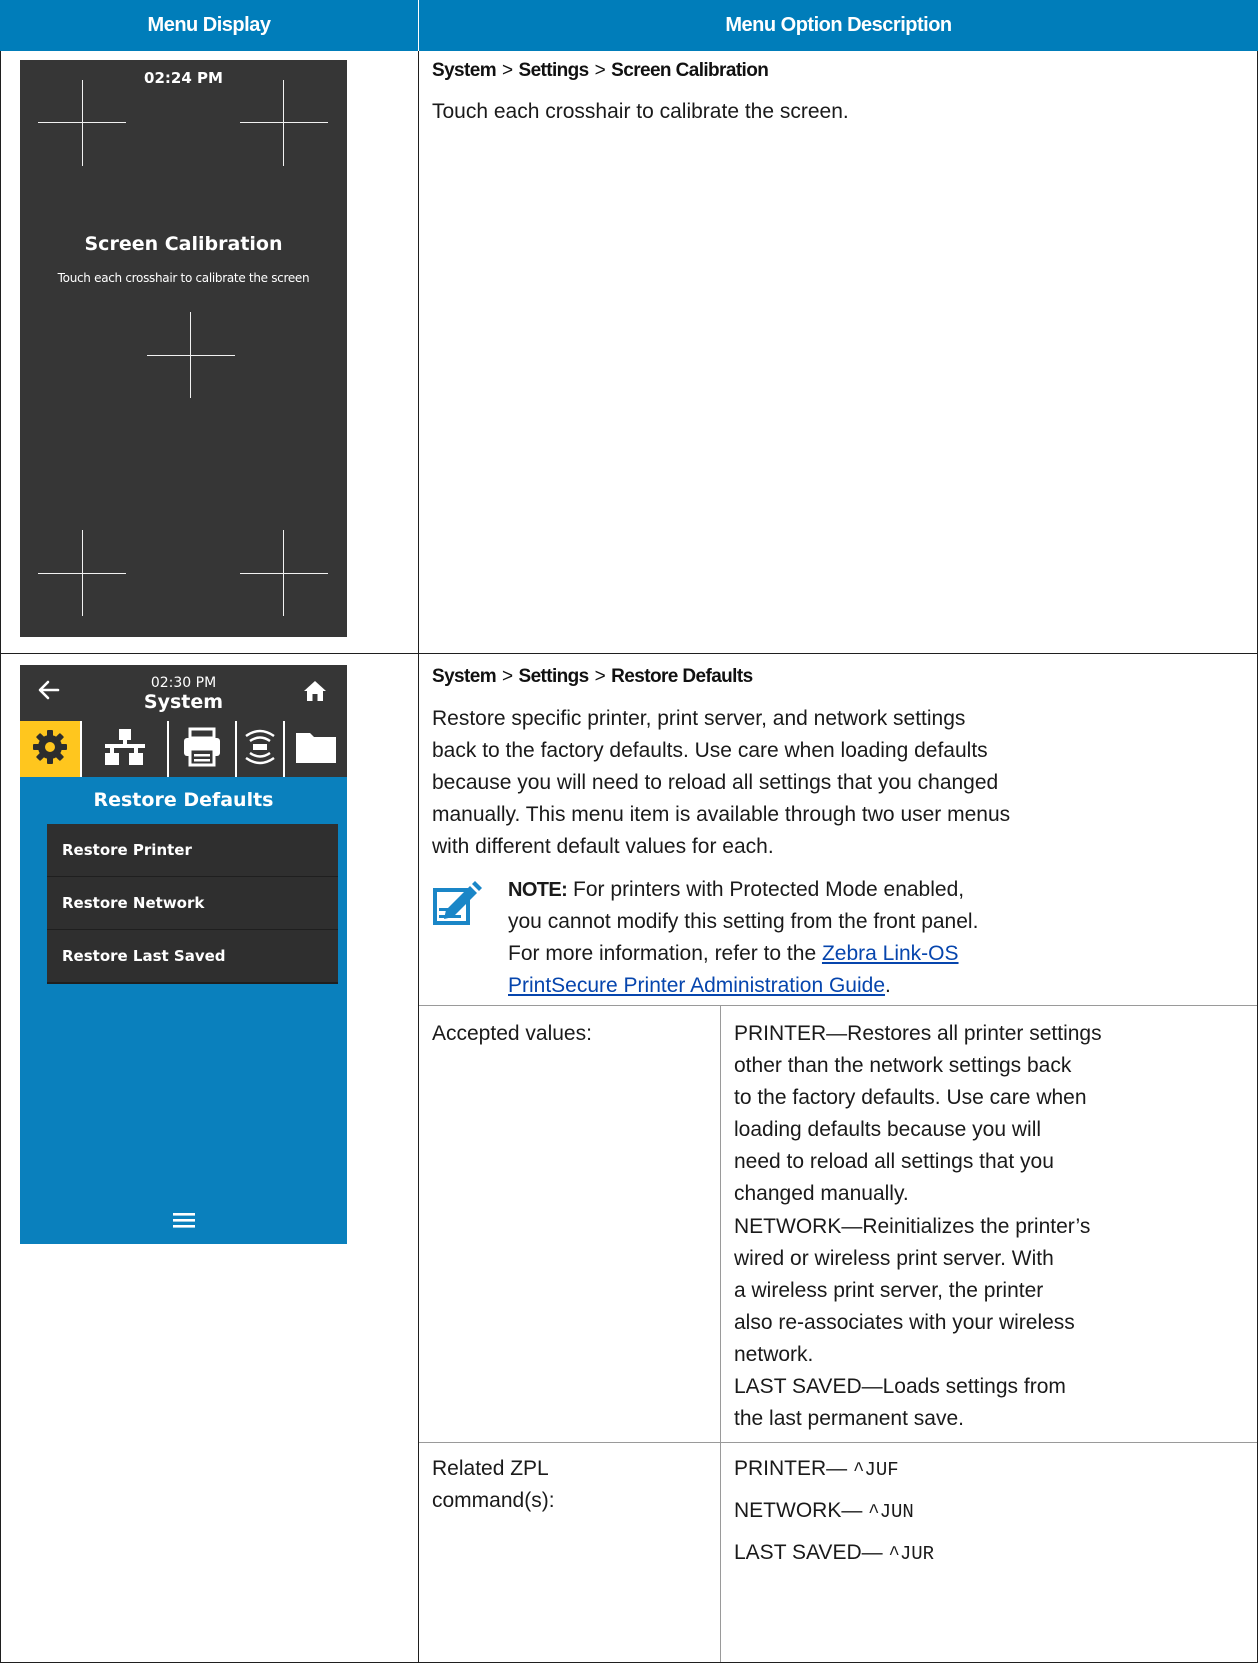 This screenshot has height=1663, width=1258. Describe the element at coordinates (720, 1333) in the screenshot. I see `subtable-column-divider` at that location.